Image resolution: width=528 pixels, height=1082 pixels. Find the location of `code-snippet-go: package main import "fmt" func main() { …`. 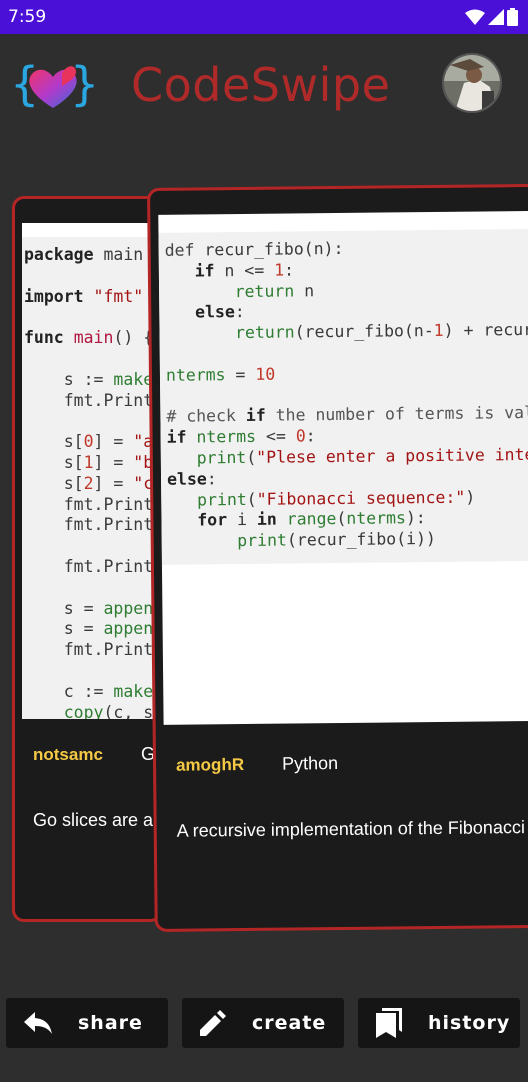

code-snippet-go: package main import "fmt" func main() { … is located at coordinates (92, 471).